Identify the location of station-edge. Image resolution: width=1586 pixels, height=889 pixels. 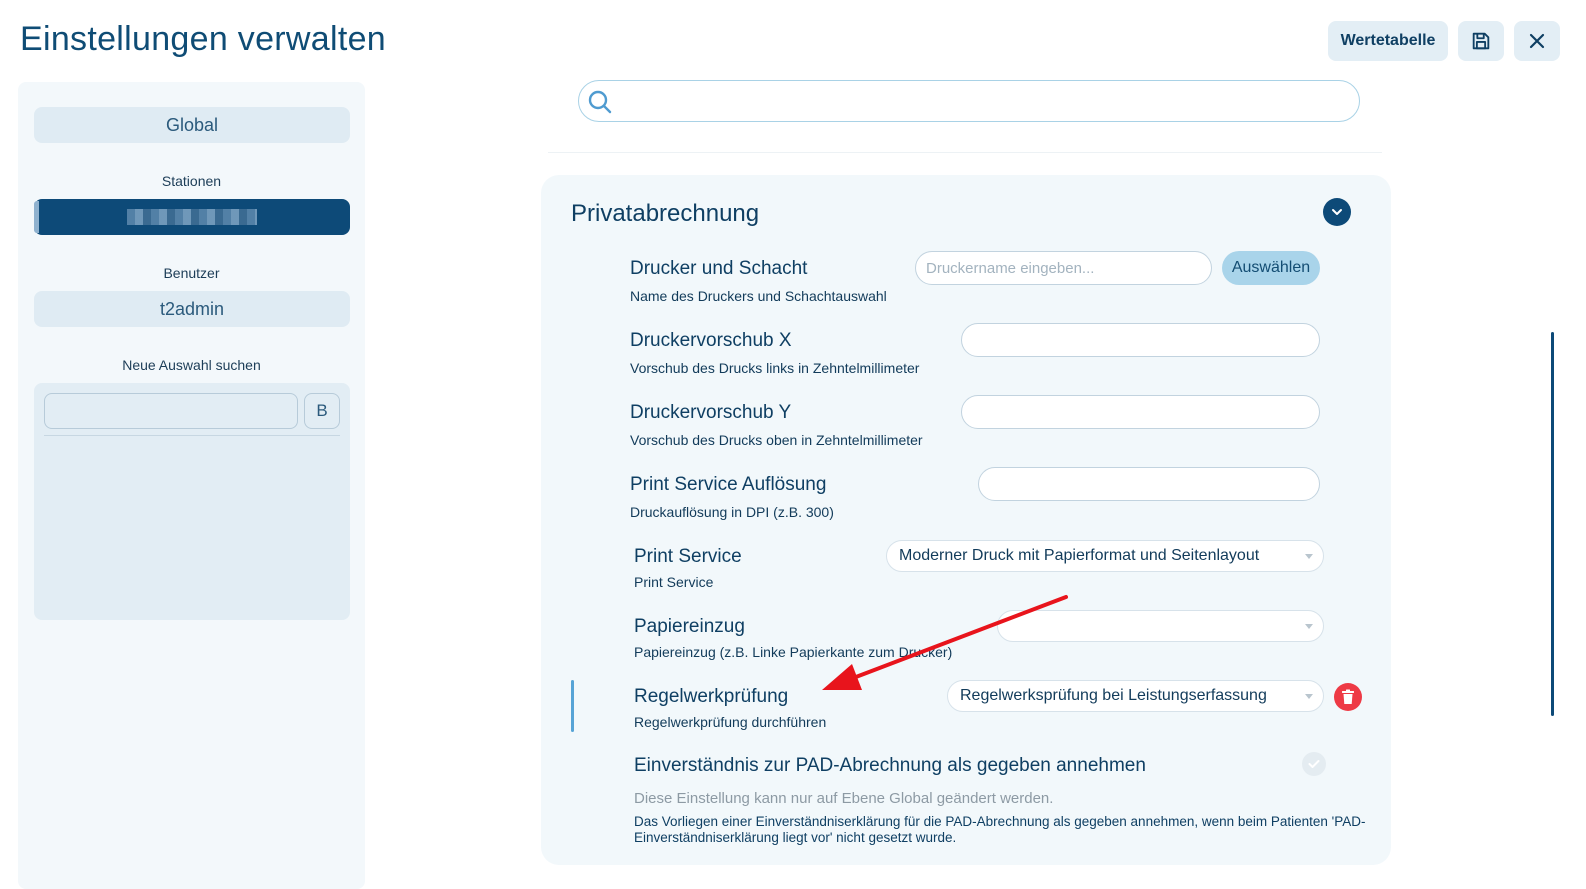
(36, 217).